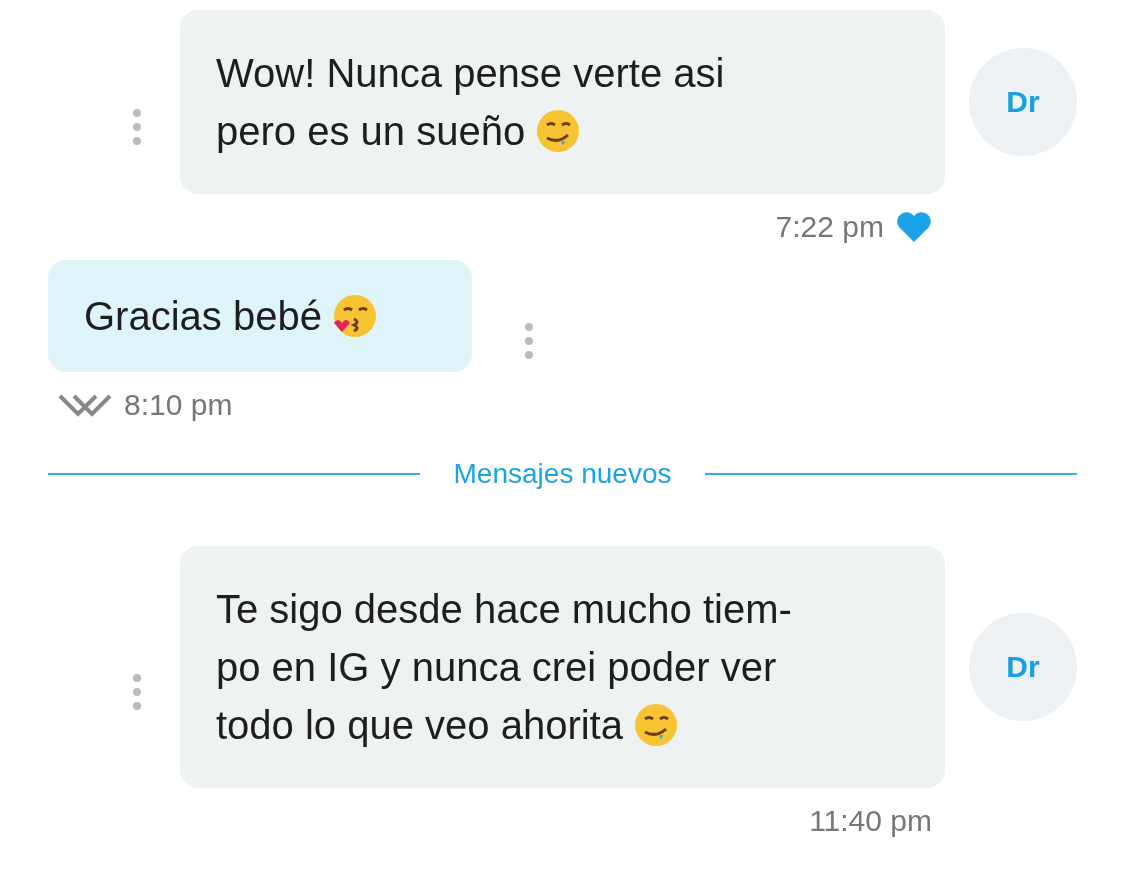 This screenshot has height=884, width=1125. Describe the element at coordinates (419, 725) in the screenshot. I see `message-text: todo lo que veo ahorita` at that location.